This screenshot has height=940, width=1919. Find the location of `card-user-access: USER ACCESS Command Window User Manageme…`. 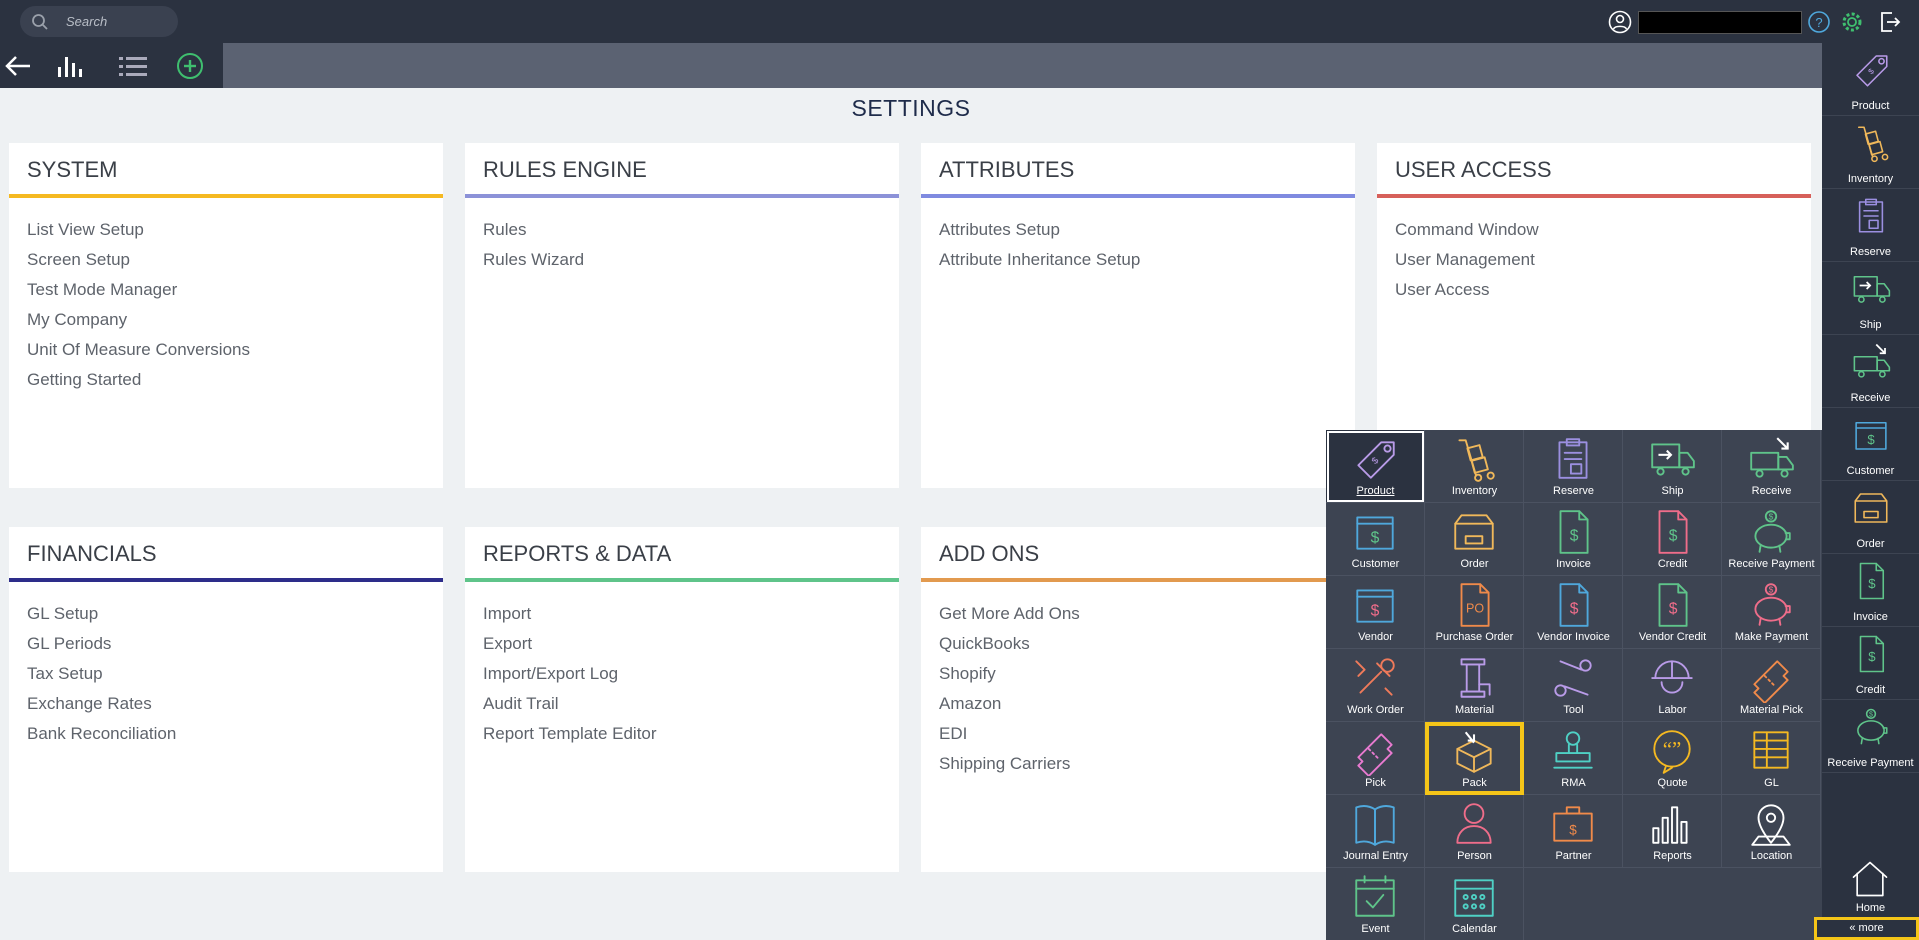

card-user-access: USER ACCESS Command Window User Manageme… is located at coordinates (1594, 286).